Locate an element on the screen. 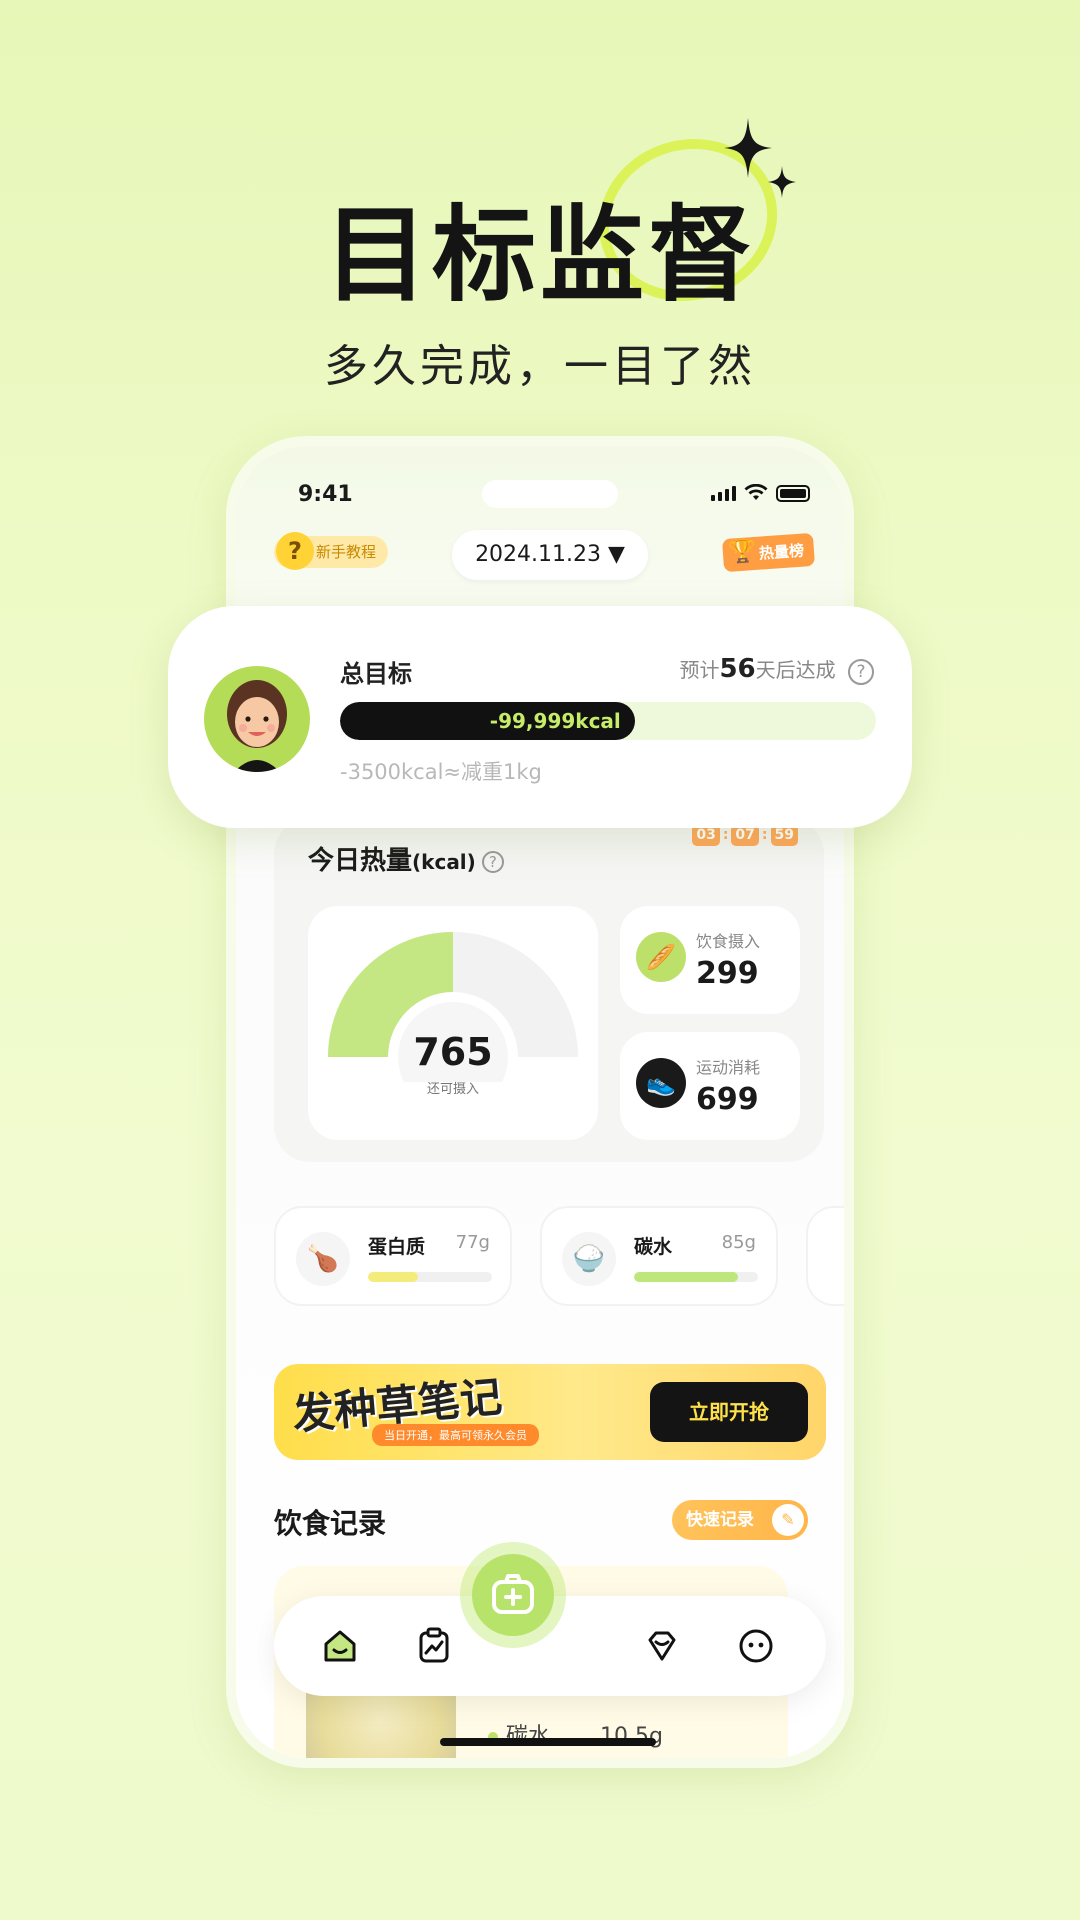  quick-record-button: 快速记录 ✎ is located at coordinates (740, 1520).